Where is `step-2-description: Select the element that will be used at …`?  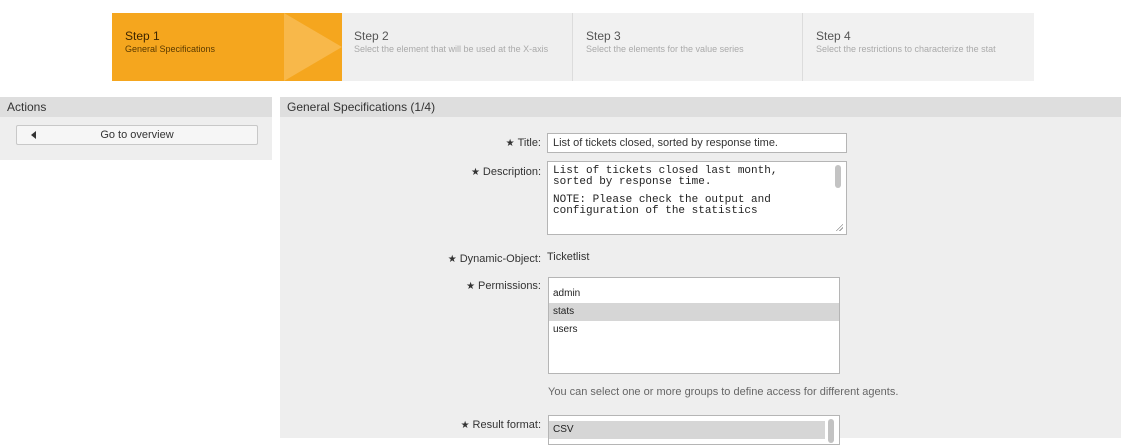 step-2-description: Select the element that will be used at … is located at coordinates (451, 49).